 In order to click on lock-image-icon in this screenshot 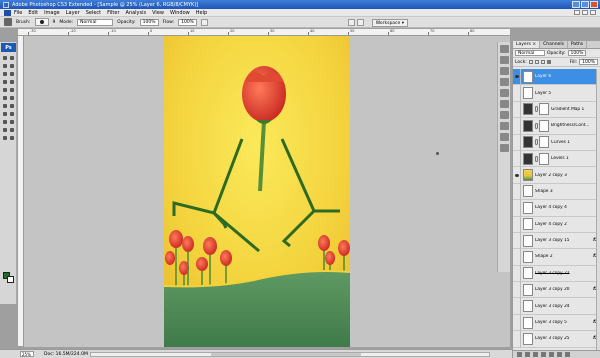, I will do `click(536, 62)`.